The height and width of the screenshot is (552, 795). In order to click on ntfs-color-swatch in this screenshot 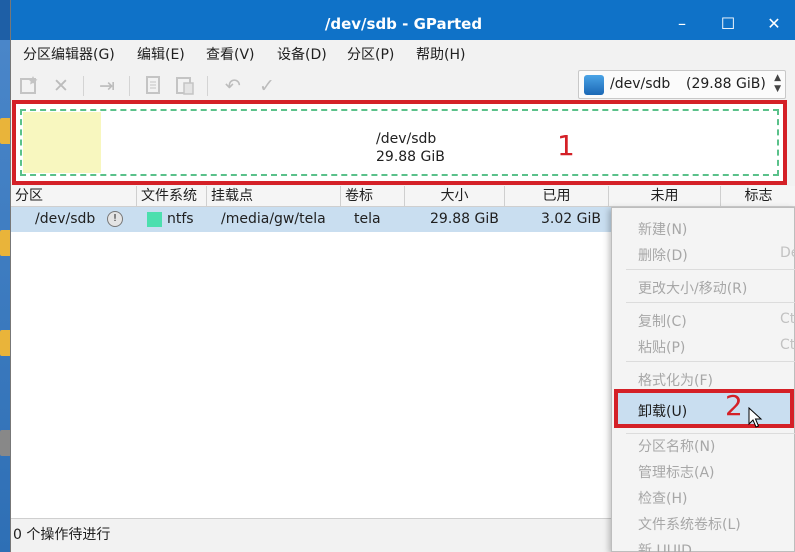, I will do `click(154, 219)`.